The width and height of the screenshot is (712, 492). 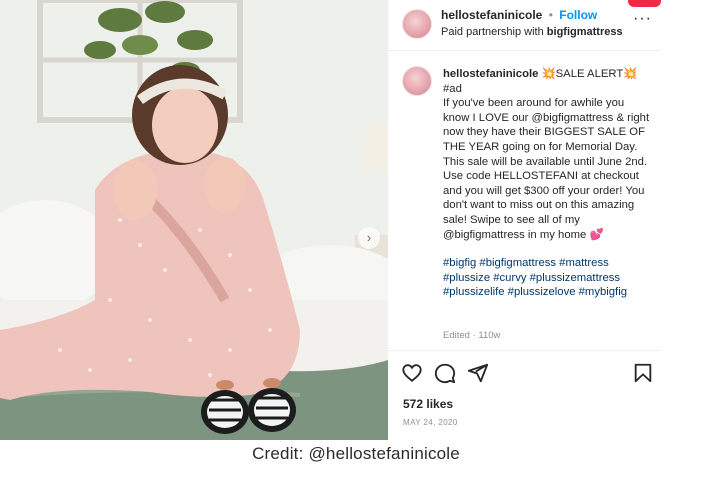 What do you see at coordinates (472, 335) in the screenshot?
I see `edited-label: Edited · 110w` at bounding box center [472, 335].